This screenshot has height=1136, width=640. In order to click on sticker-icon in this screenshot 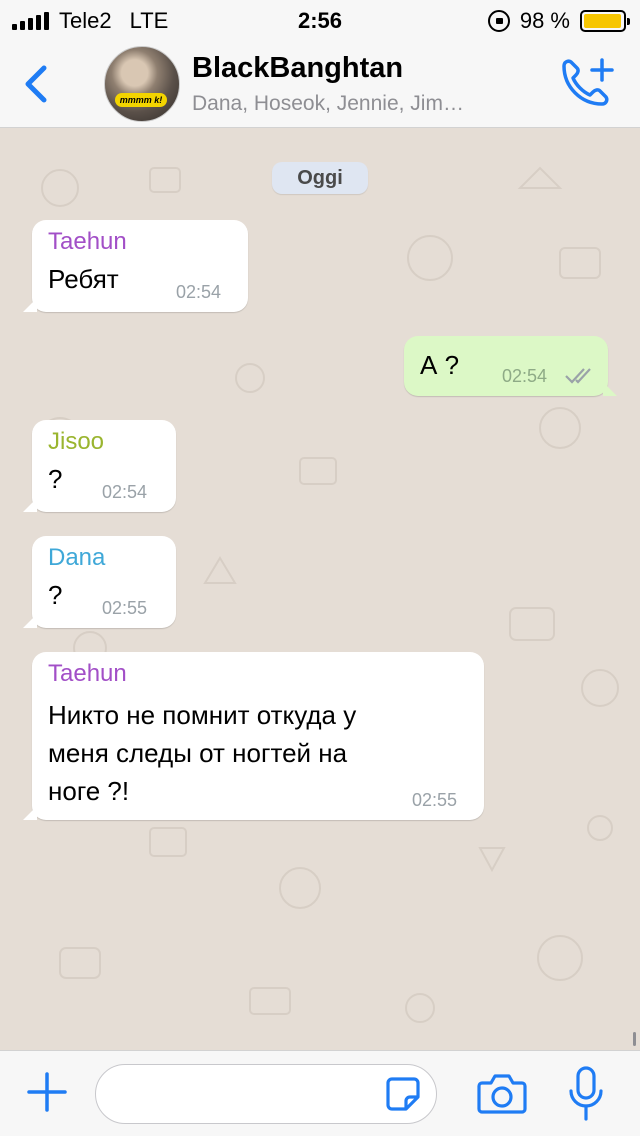, I will do `click(403, 1094)`.